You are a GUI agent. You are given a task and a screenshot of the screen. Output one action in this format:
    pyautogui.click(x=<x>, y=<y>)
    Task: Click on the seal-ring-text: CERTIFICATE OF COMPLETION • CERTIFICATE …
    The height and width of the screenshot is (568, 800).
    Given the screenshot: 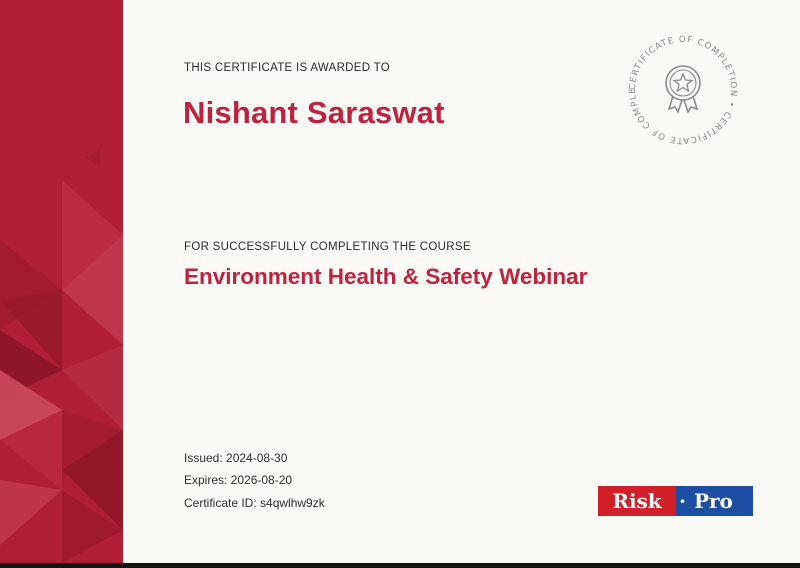 What is the action you would take?
    pyautogui.click(x=680, y=87)
    